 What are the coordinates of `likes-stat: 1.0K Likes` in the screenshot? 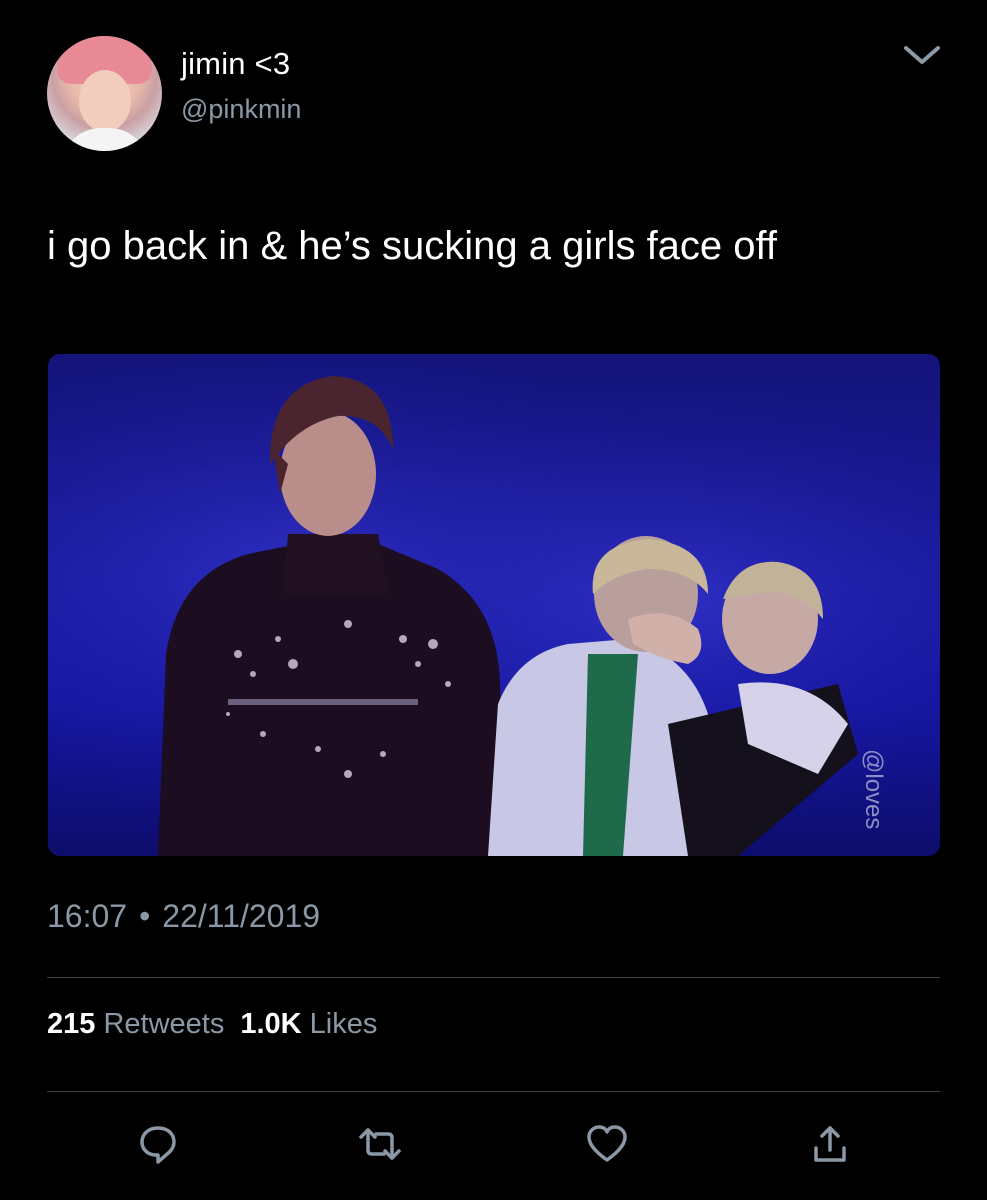 It's located at (308, 1024).